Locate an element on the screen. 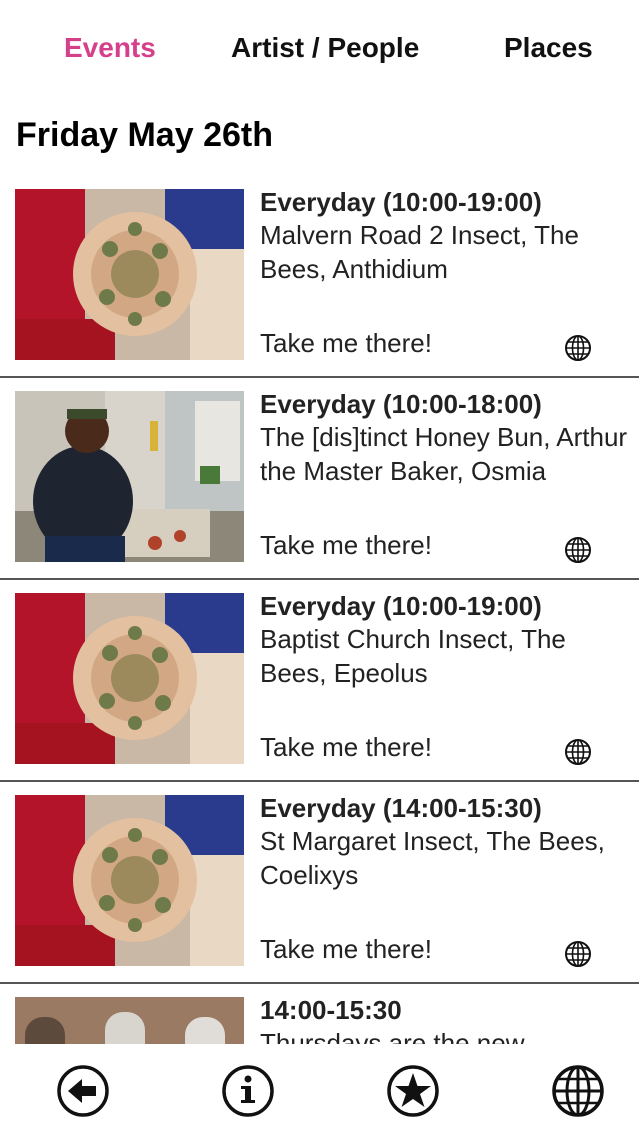 The width and height of the screenshot is (639, 1136). event-title: St Margaret Insect, The Bees, Coelixys is located at coordinates (432, 858).